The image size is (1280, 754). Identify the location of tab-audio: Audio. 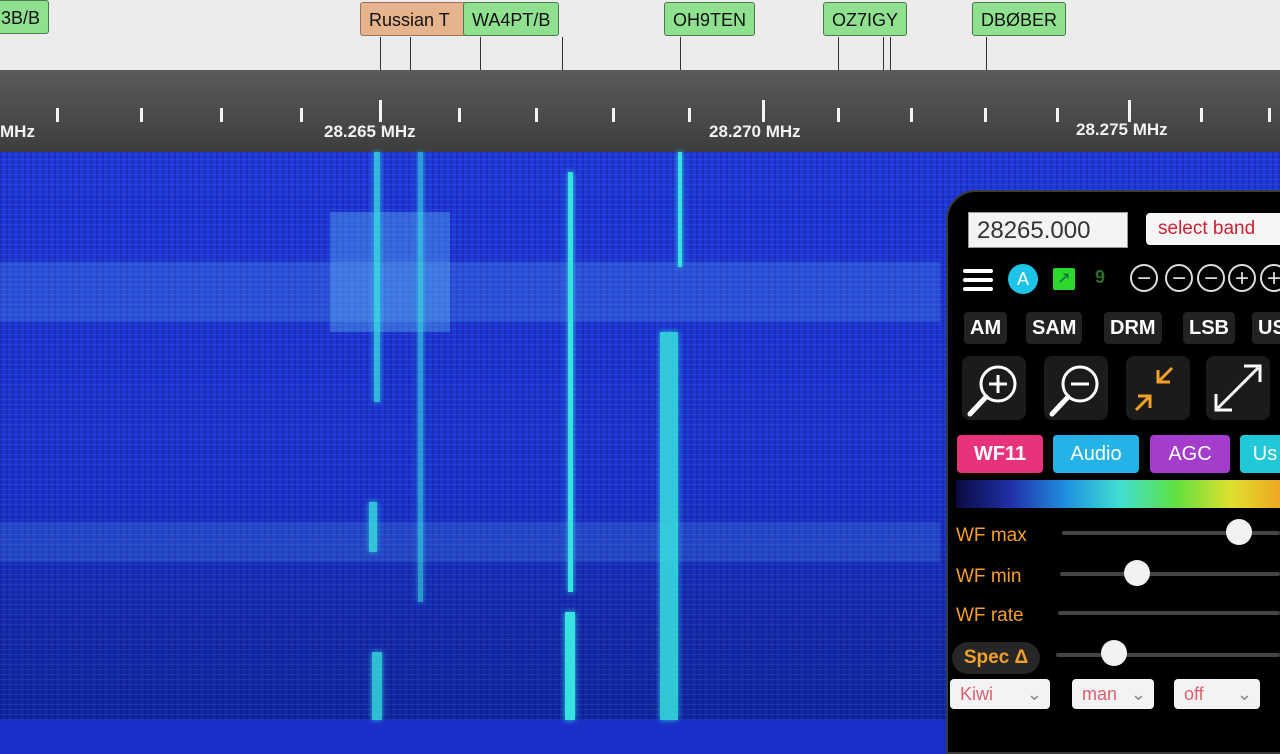
(1096, 454).